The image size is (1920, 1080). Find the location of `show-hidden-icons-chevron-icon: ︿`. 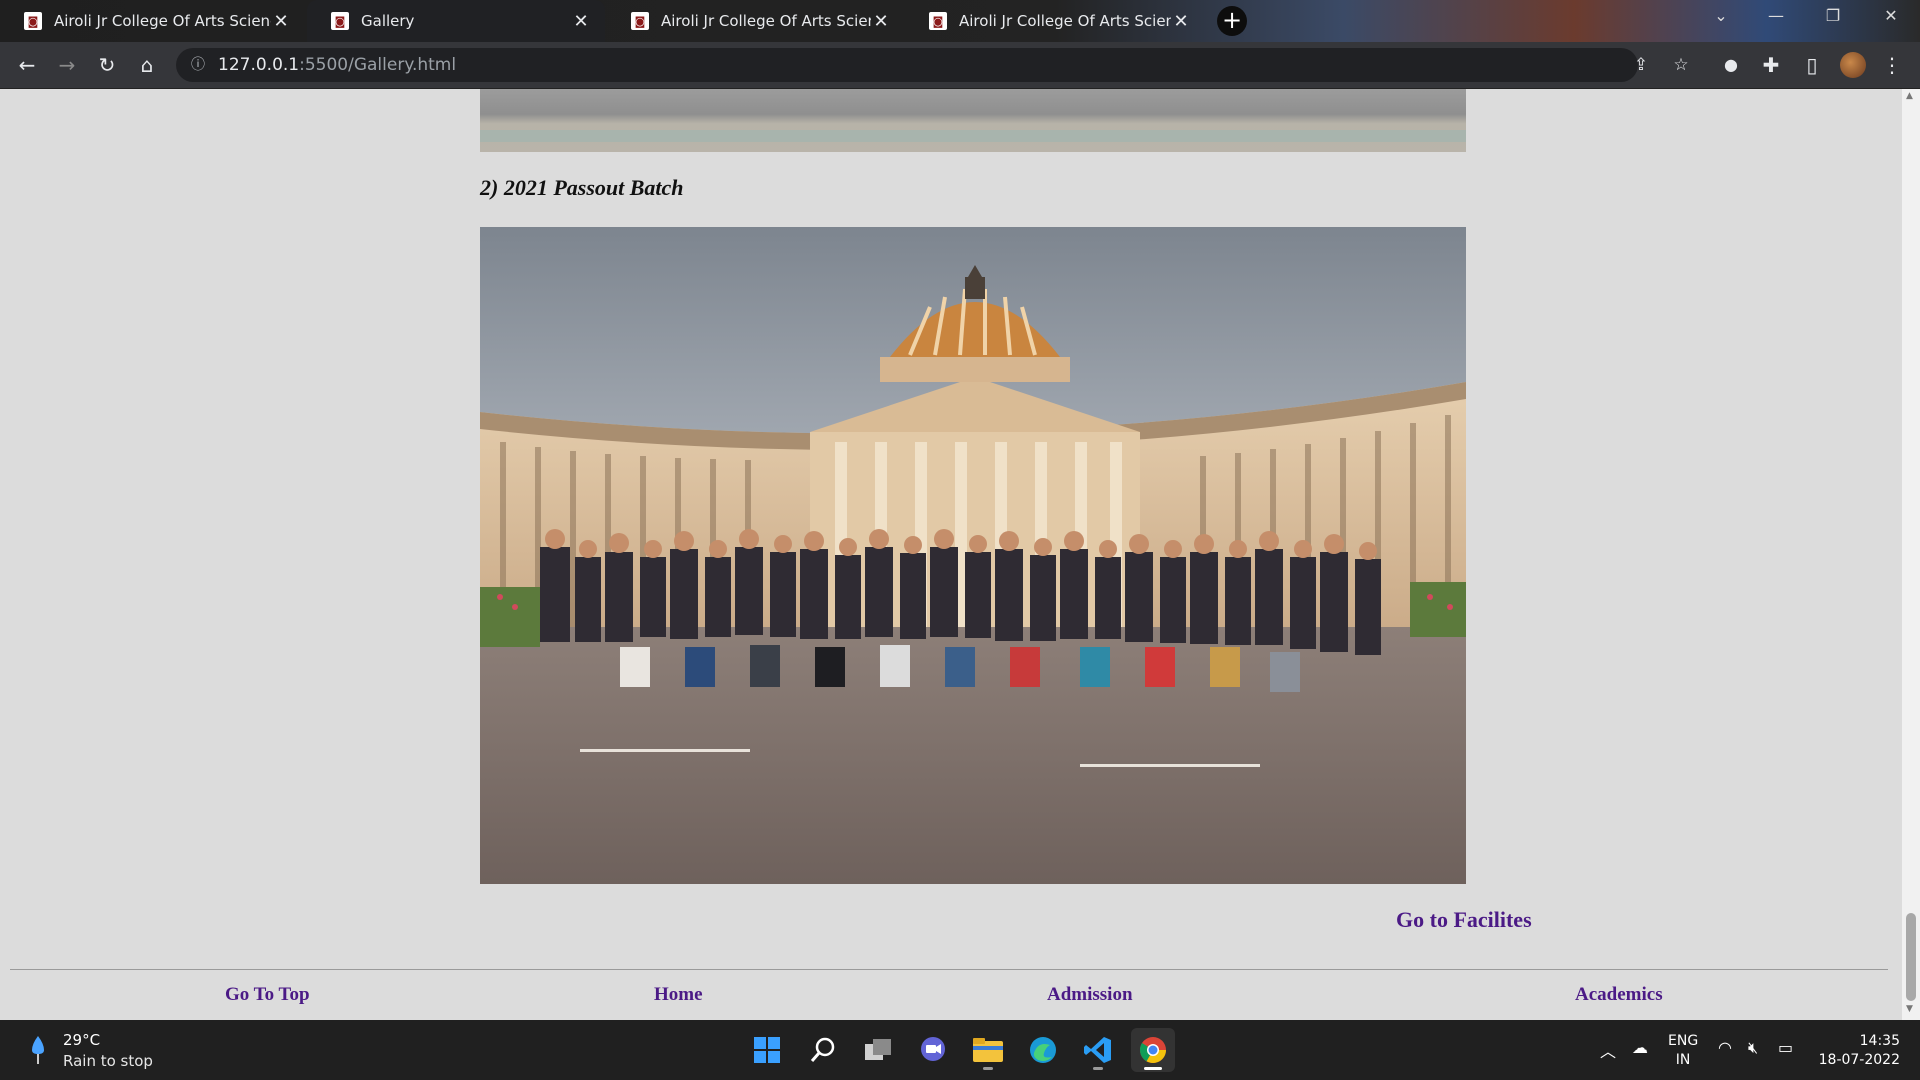

show-hidden-icons-chevron-icon: ︿ is located at coordinates (1608, 1050).